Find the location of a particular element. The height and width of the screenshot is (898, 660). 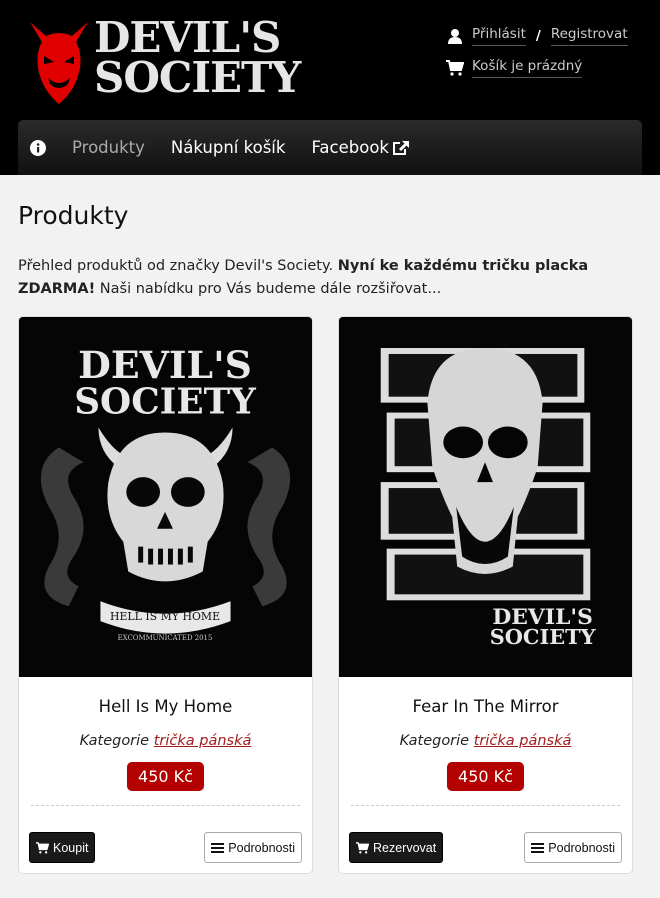

buy-button: Koupit is located at coordinates (62, 847).